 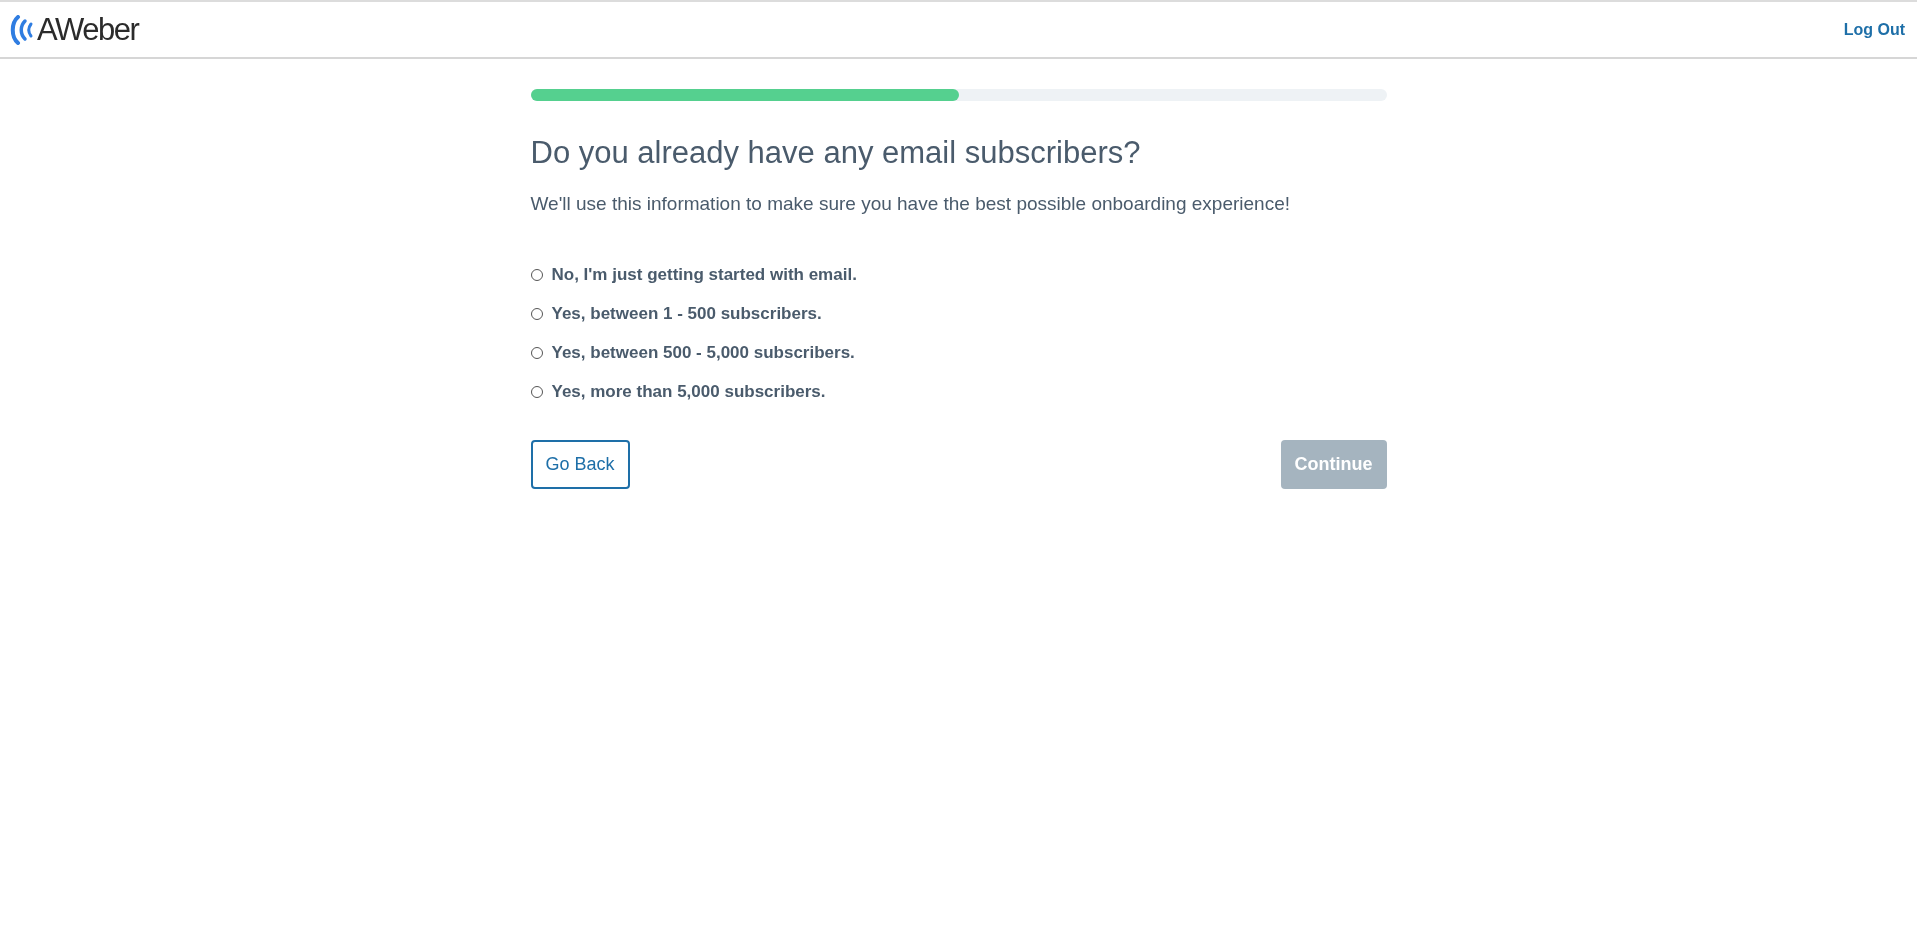 I want to click on option-label: Yes, more than 5,000 subscribers., so click(x=688, y=392).